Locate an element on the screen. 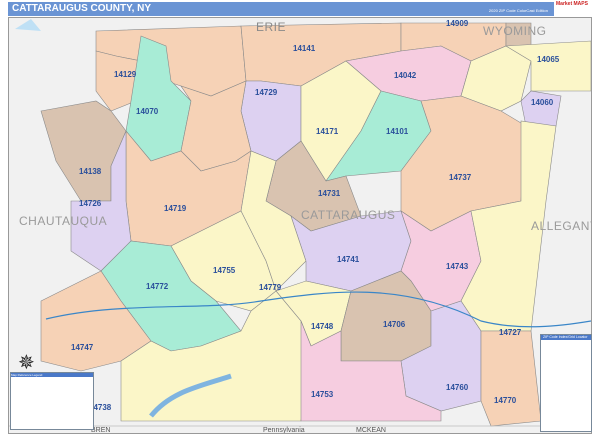  zip-label: 14779 is located at coordinates (270, 287).